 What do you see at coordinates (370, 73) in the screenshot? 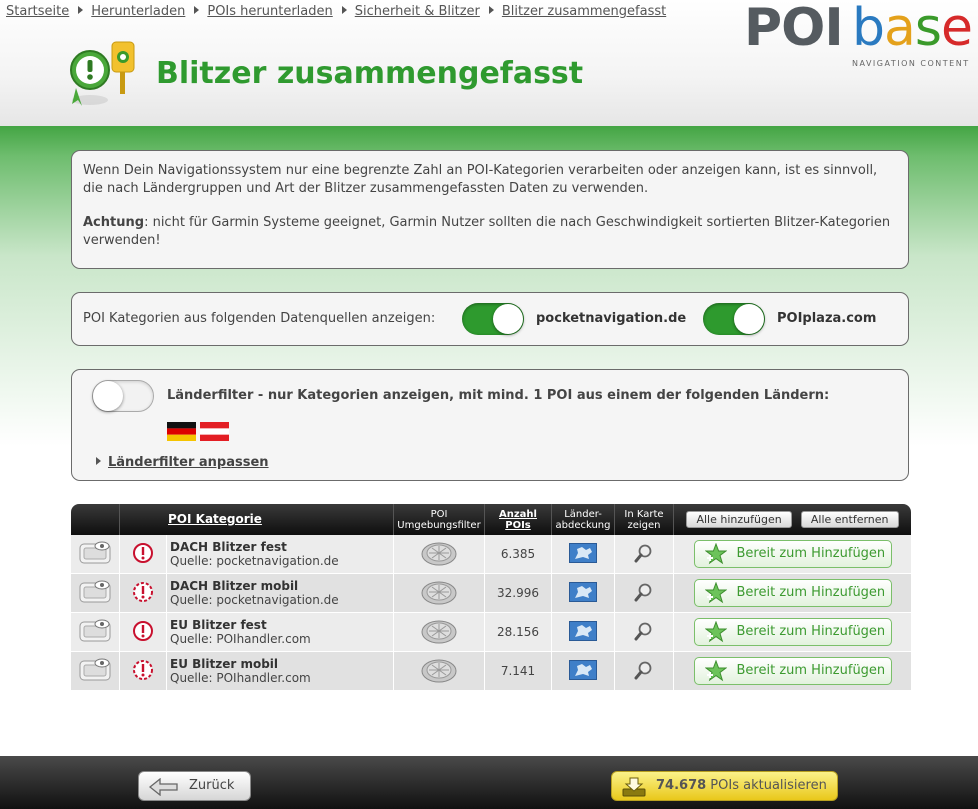
I see `page-title: Blitzer zusammengefasst` at bounding box center [370, 73].